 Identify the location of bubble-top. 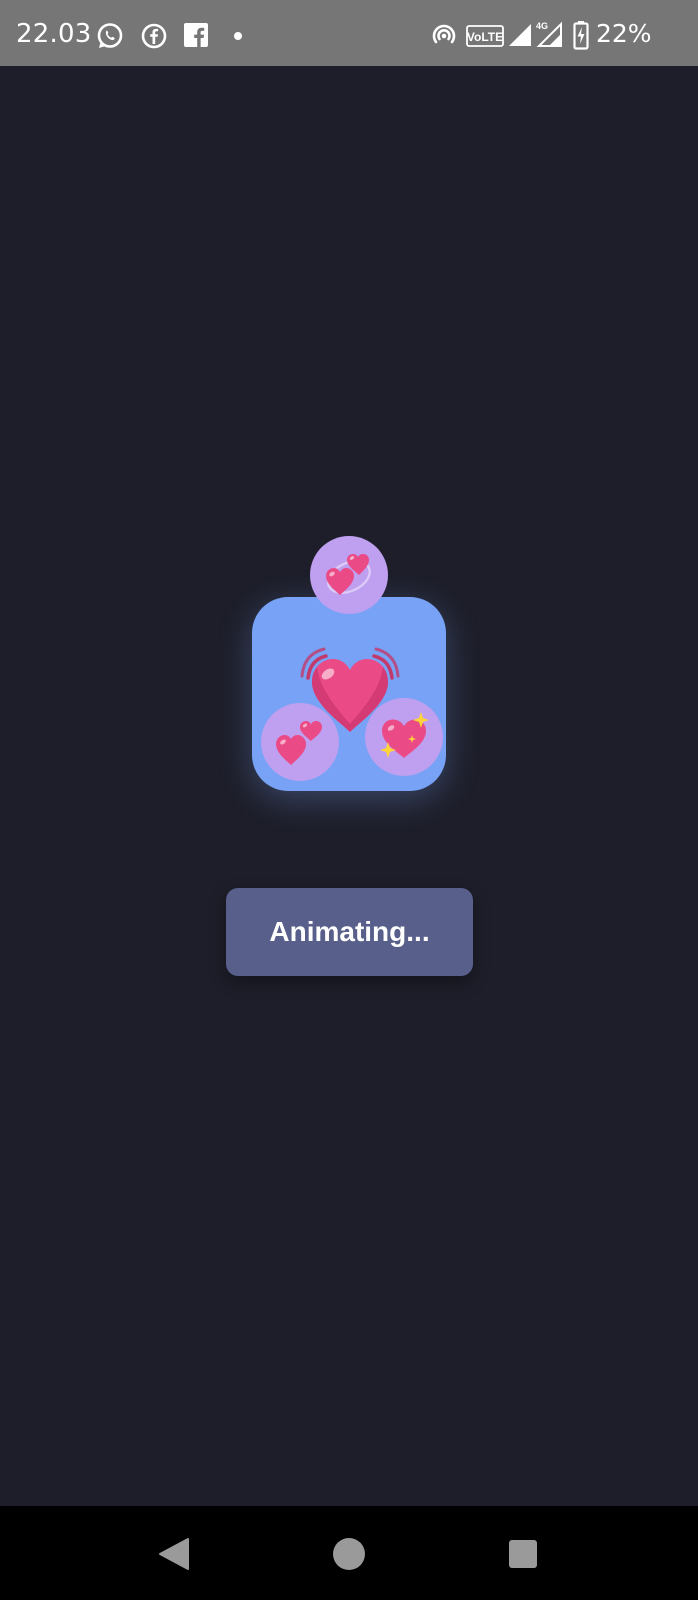
(349, 575).